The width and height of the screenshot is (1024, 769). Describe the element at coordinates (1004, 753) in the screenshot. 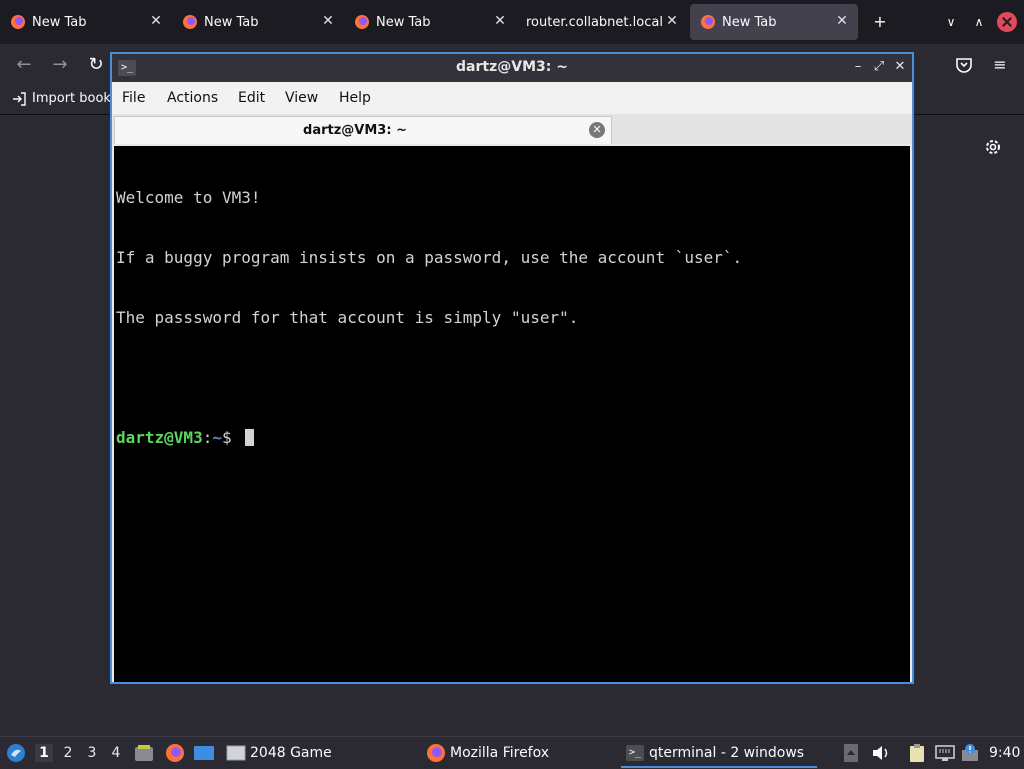

I see `clock: 9:40` at that location.